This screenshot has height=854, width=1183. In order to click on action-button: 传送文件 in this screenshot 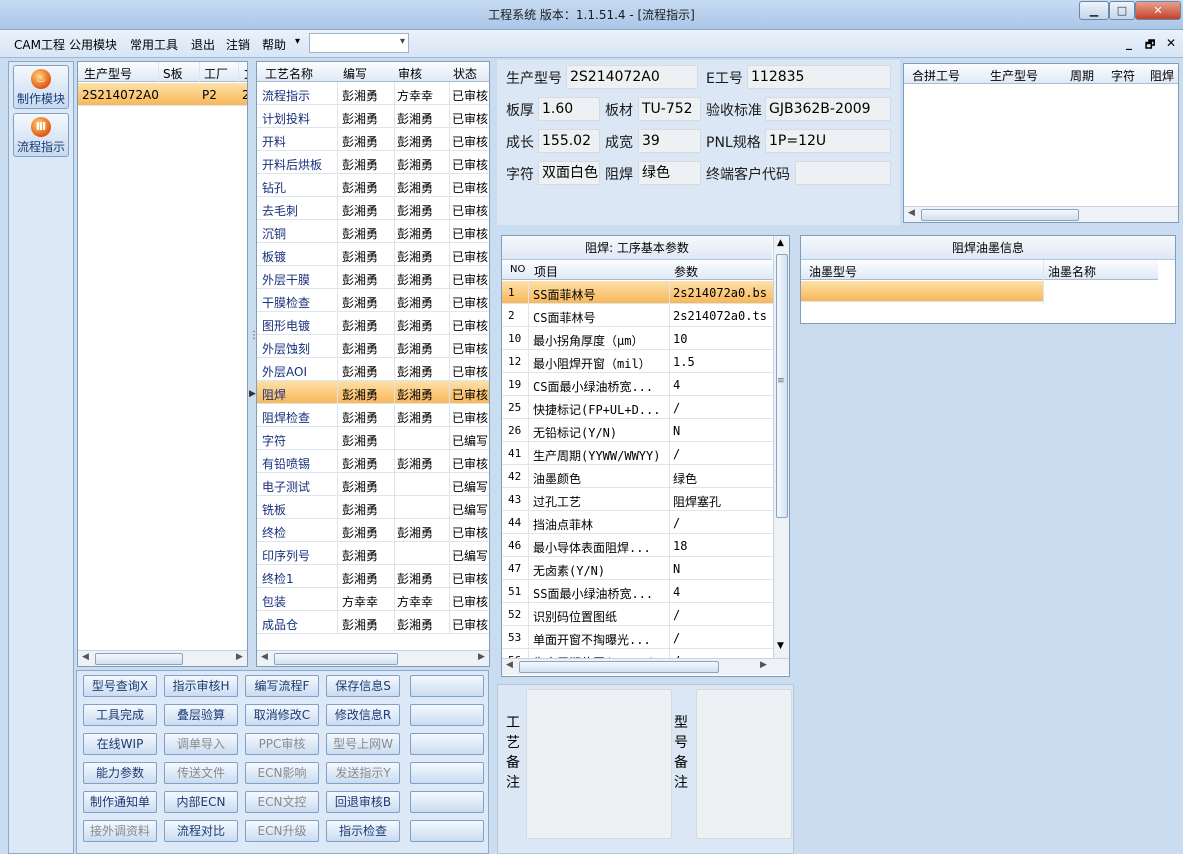, I will do `click(201, 773)`.